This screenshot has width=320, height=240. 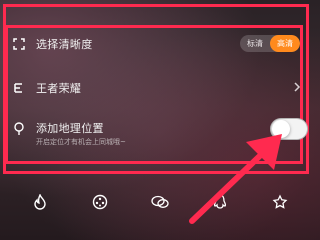 I want to click on penguin-icon, so click(x=220, y=202).